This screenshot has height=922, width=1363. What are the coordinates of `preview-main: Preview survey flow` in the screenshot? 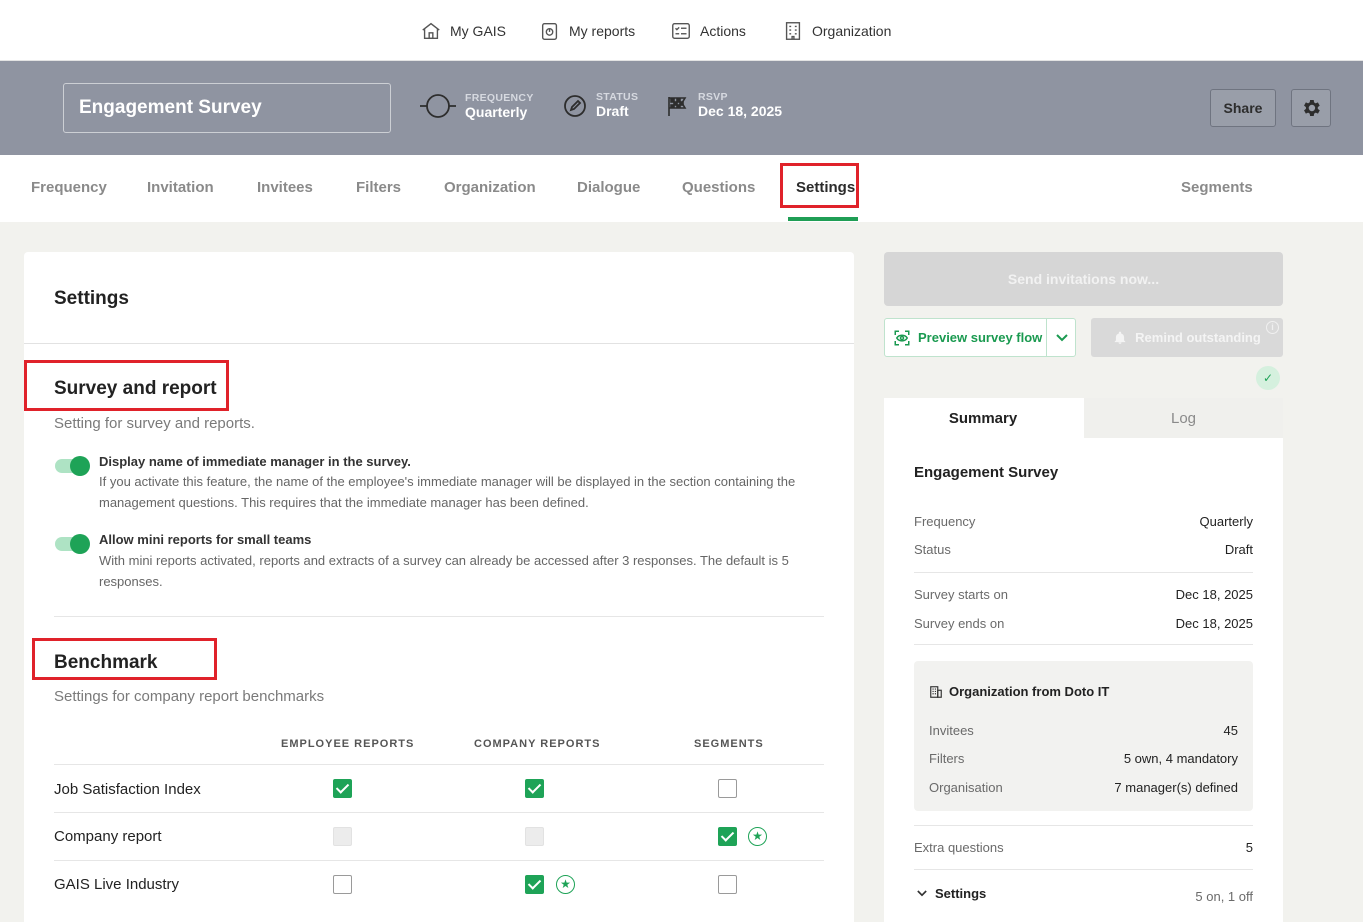 It's located at (965, 337).